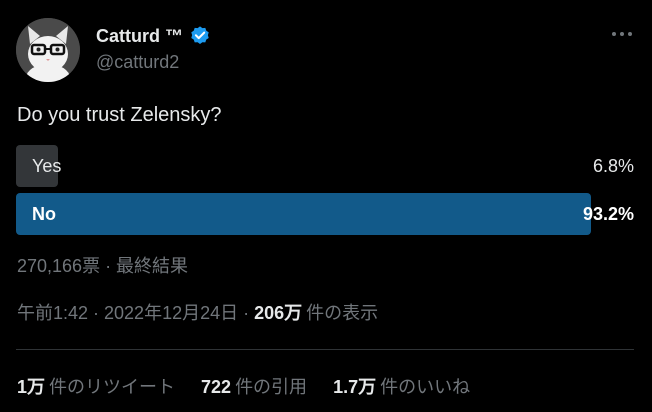  I want to click on retweets-stat: 1万 件のリツイート, so click(96, 386).